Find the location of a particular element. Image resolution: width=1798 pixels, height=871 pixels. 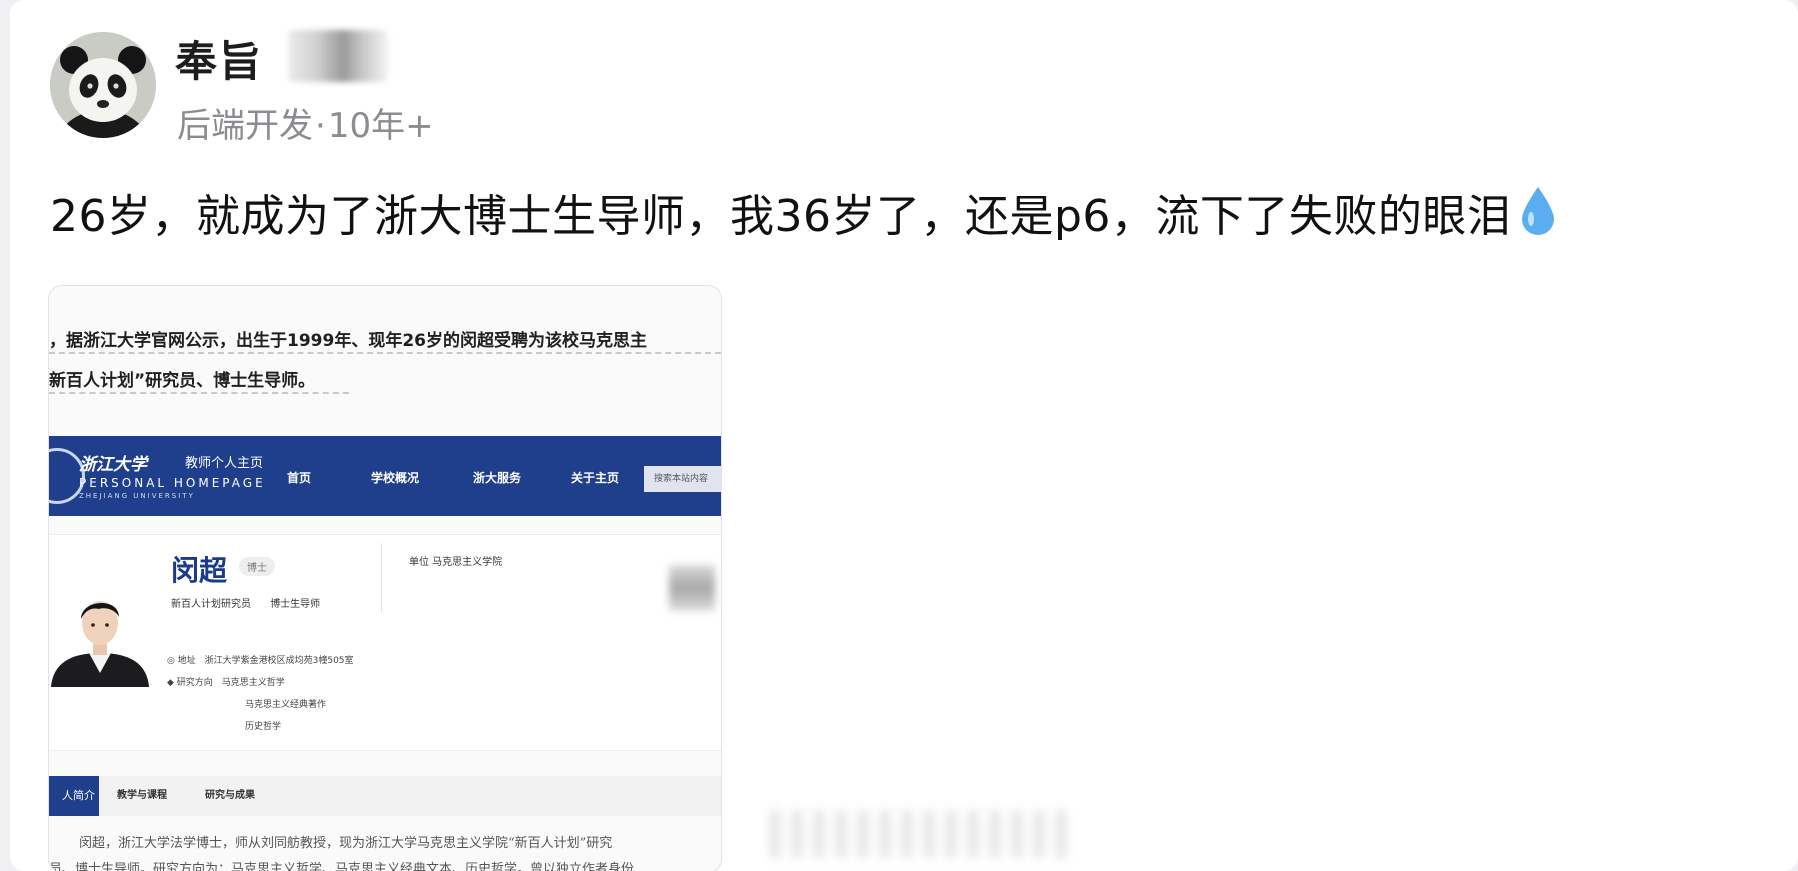

author-name: 奉旨 is located at coordinates (219, 58).